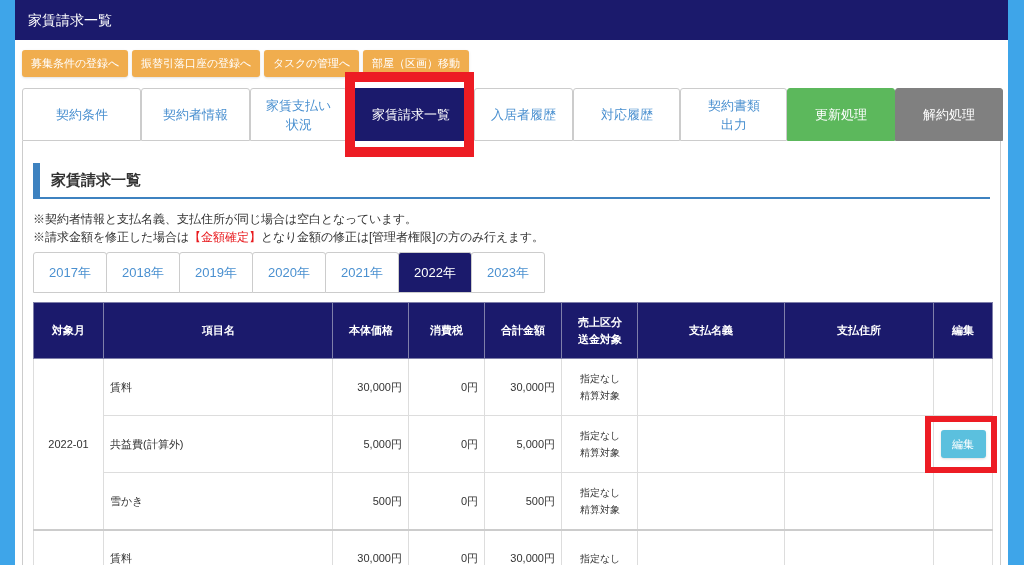  Describe the element at coordinates (963, 330) in the screenshot. I see `column-header: 編集` at that location.